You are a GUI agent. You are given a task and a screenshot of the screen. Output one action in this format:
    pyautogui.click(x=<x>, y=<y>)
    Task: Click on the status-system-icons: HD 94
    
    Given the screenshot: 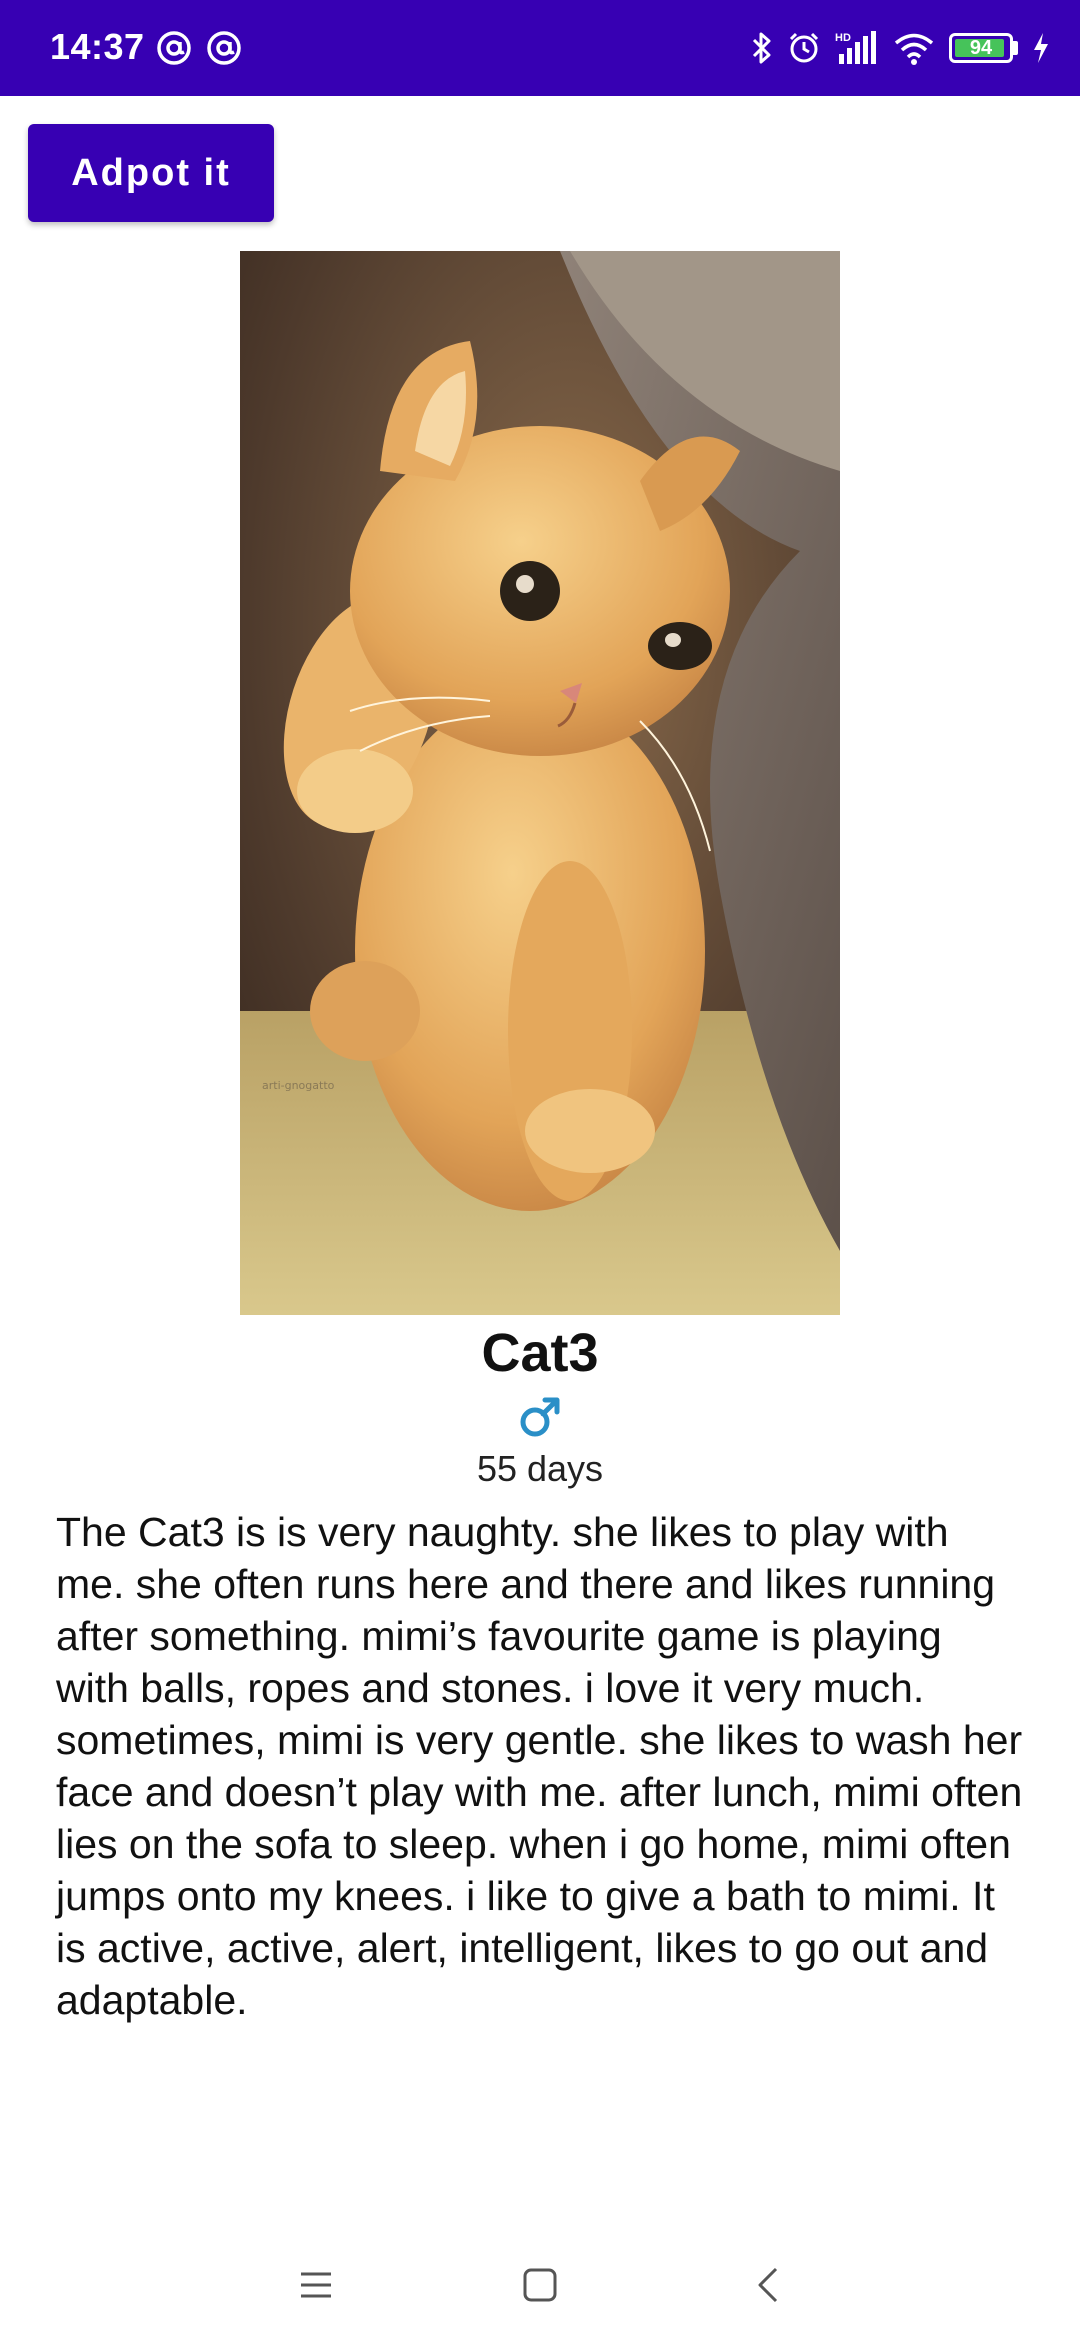 What is the action you would take?
    pyautogui.click(x=900, y=48)
    